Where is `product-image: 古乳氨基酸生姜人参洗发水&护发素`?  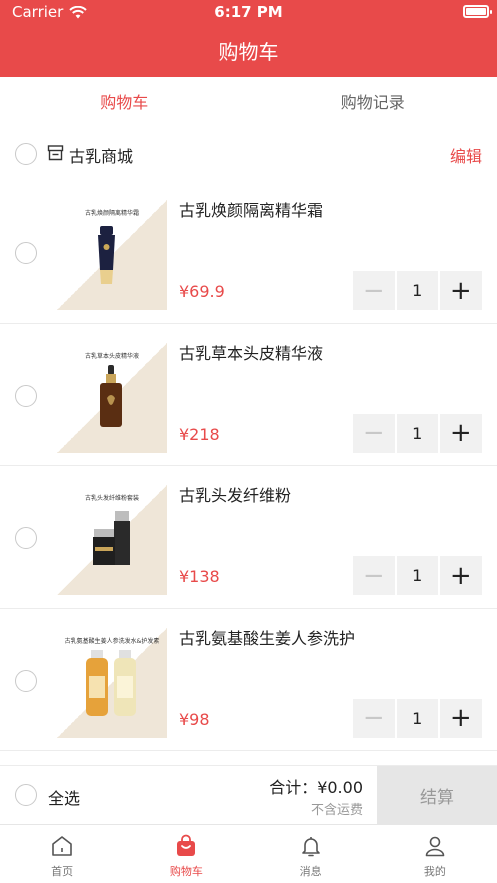 product-image: 古乳氨基酸生姜人参洗发水&护发素 is located at coordinates (112, 682).